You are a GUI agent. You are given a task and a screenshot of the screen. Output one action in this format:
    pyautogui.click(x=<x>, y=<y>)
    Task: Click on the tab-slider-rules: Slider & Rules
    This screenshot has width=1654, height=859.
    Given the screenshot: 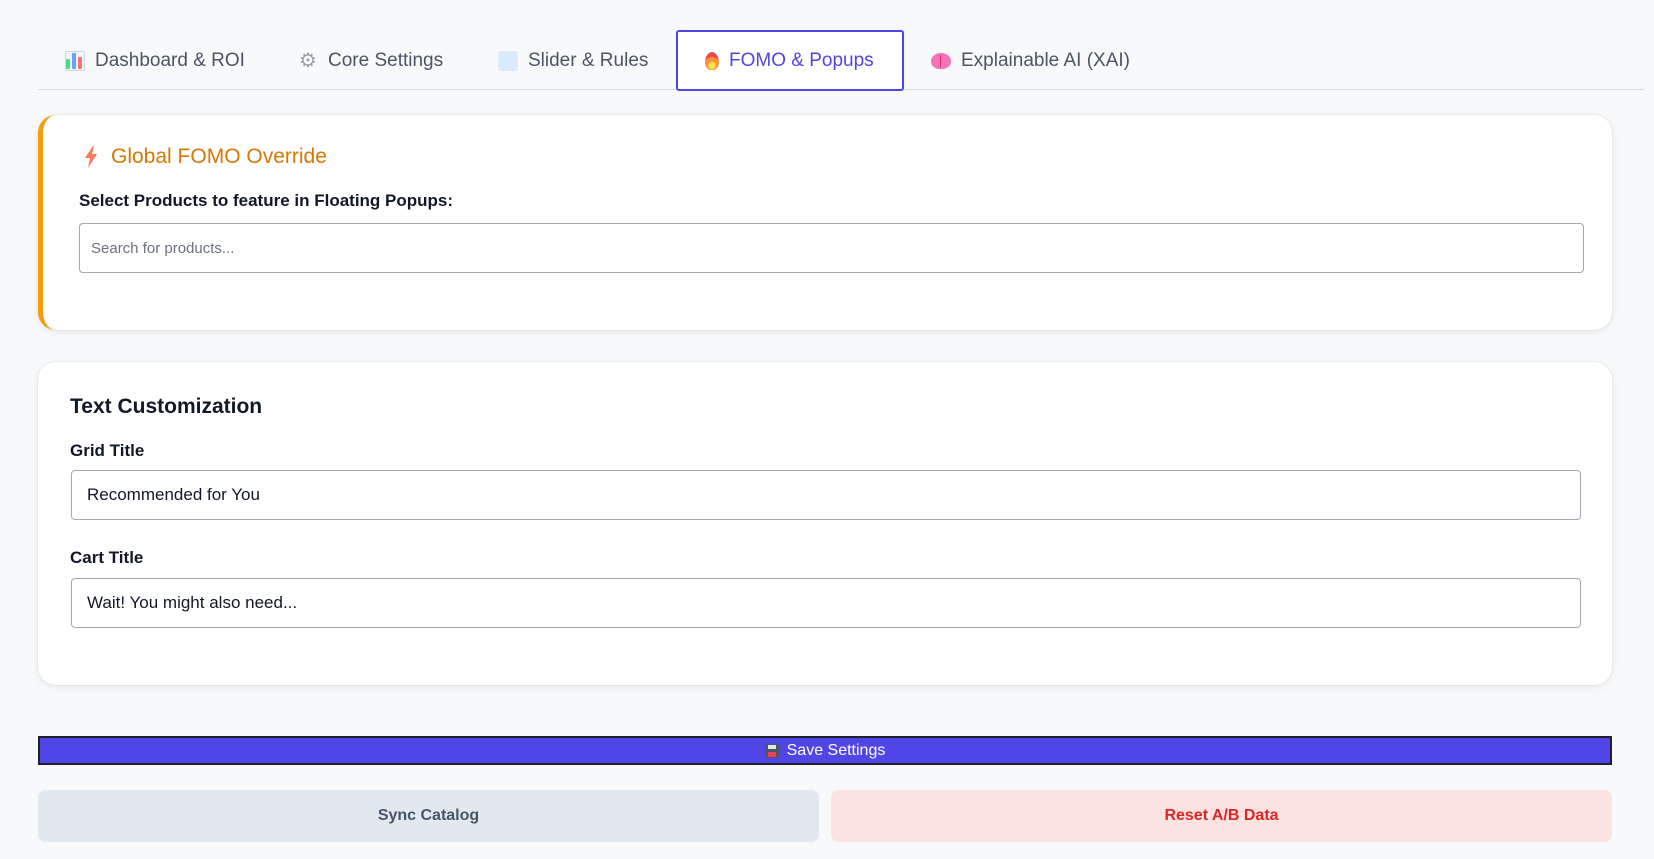 What is the action you would take?
    pyautogui.click(x=573, y=60)
    